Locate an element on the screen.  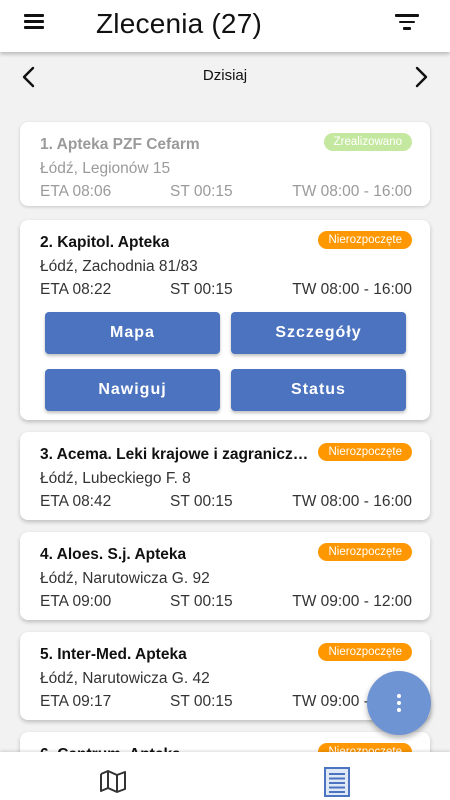
order-name: 1. Apteka PZF Cefarm is located at coordinates (120, 144).